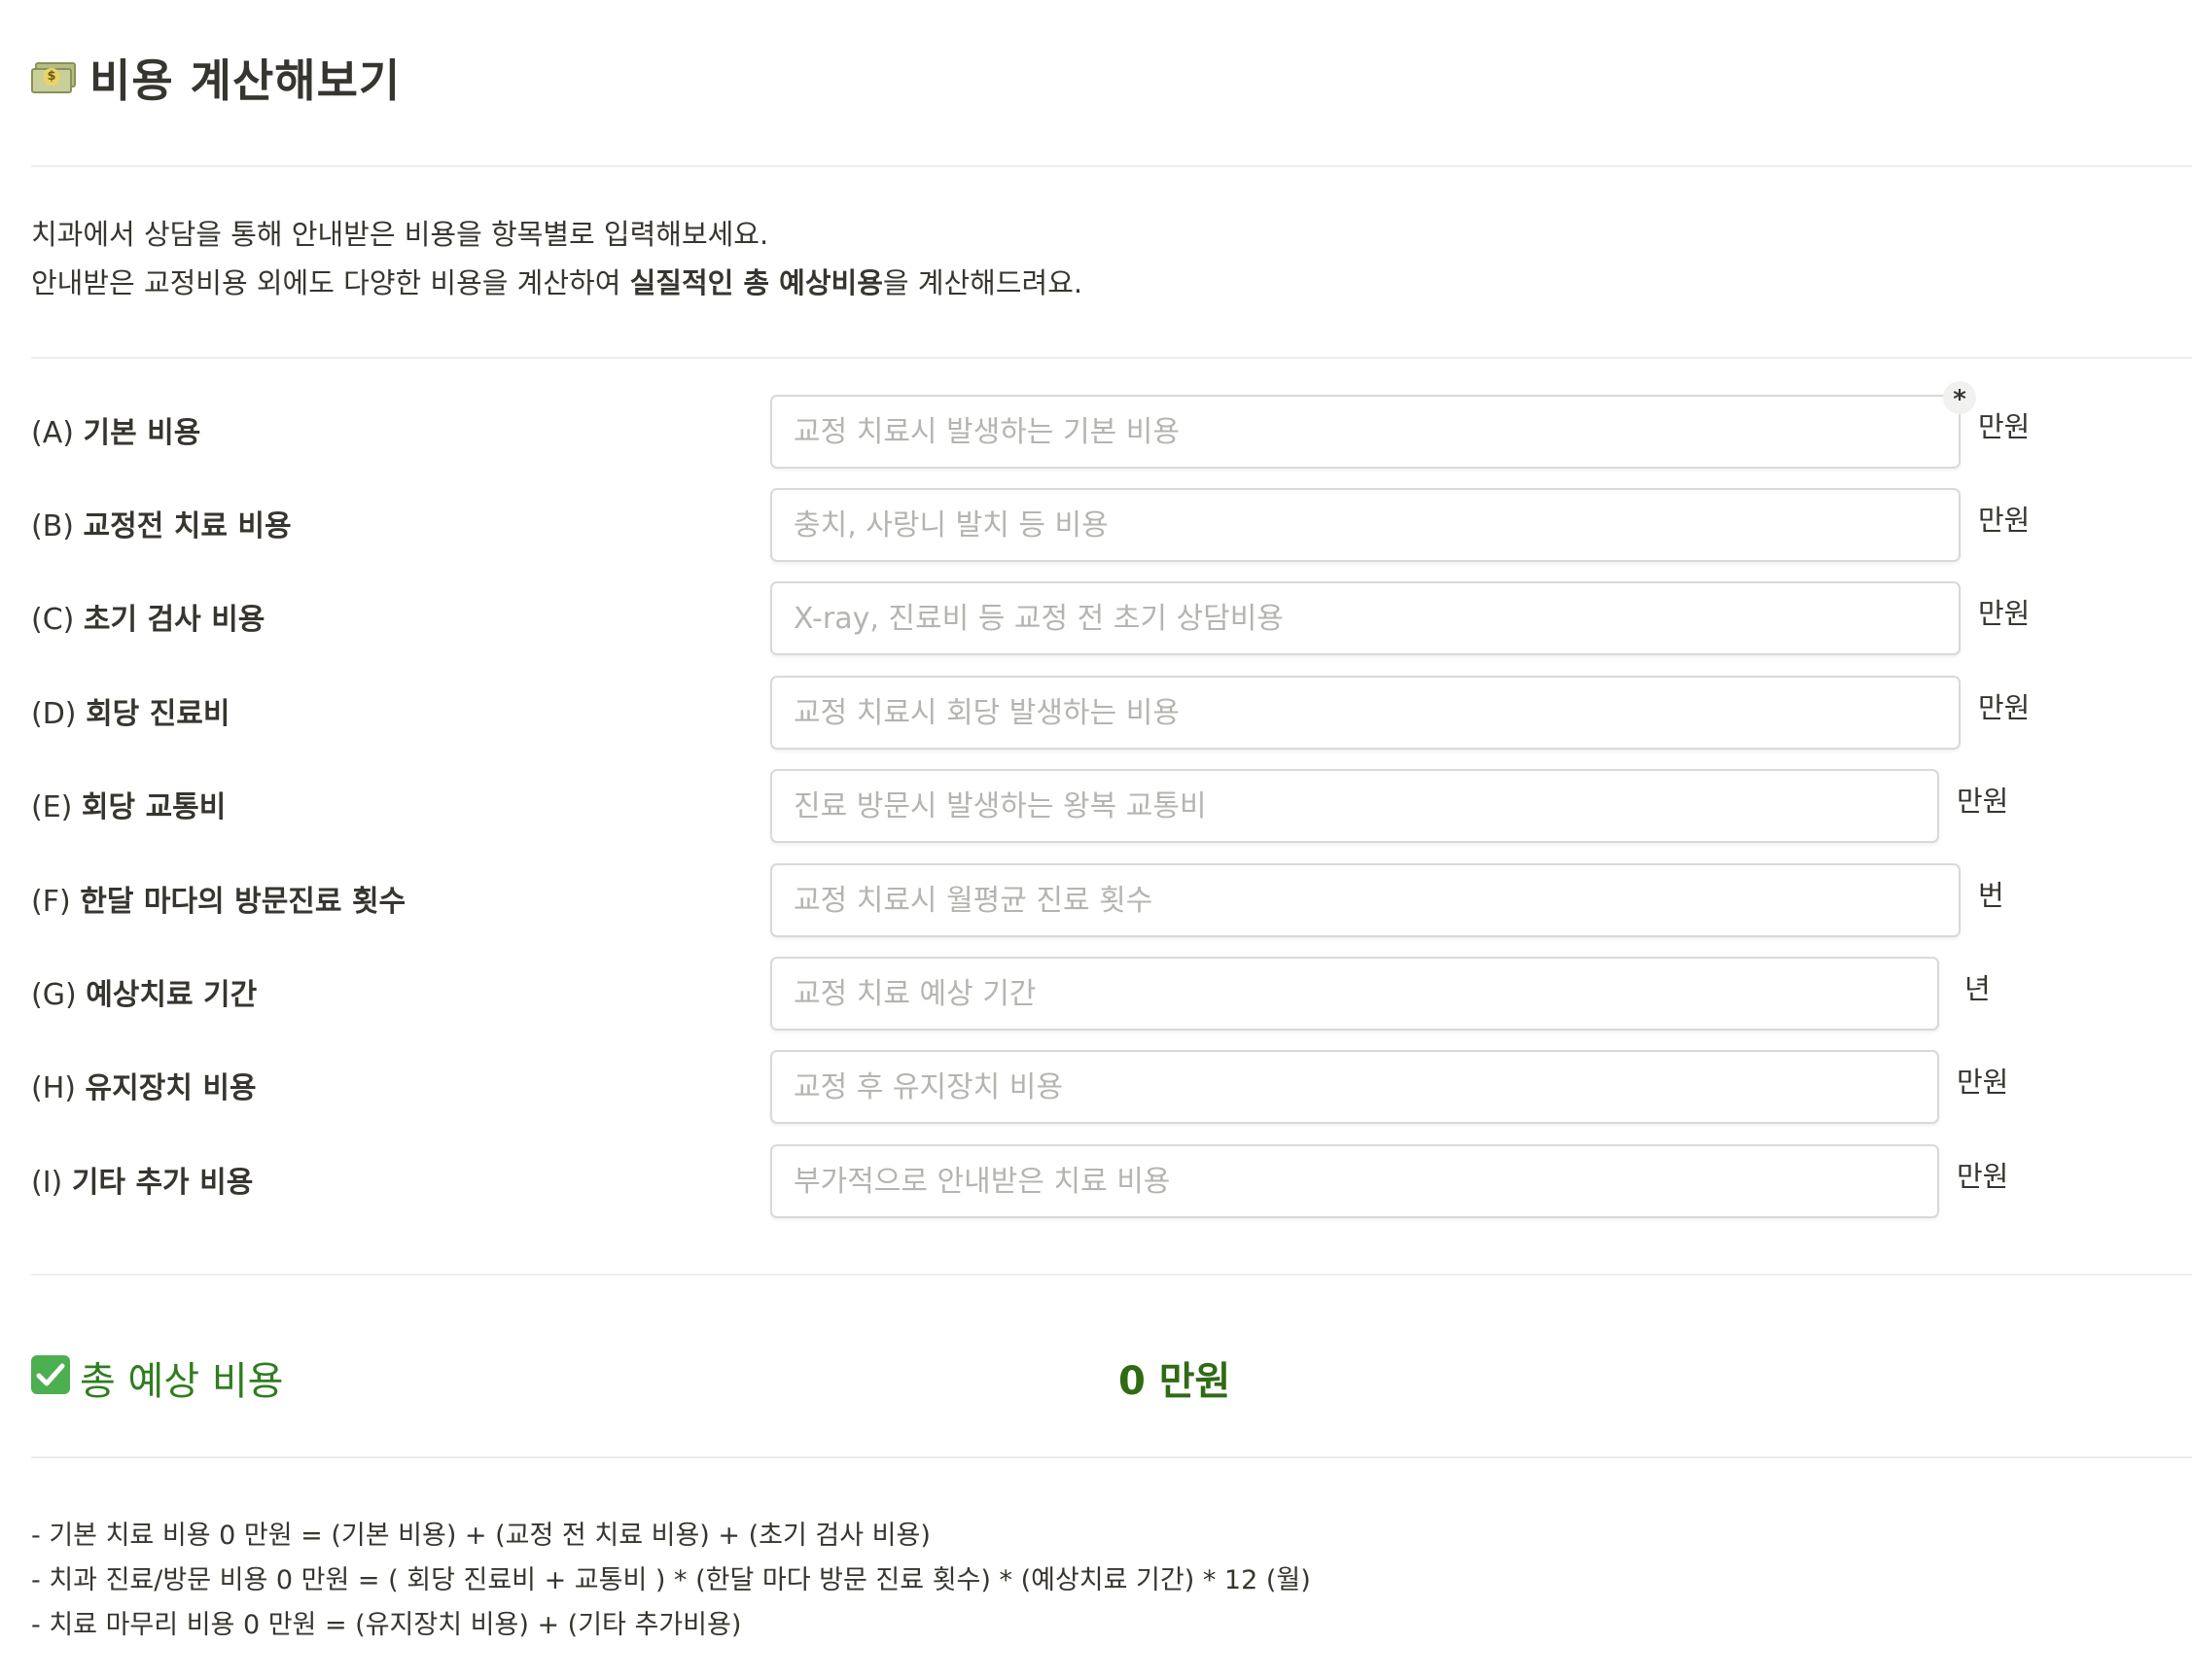  What do you see at coordinates (1365, 618) in the screenshot?
I see `initial-exam-cost-input` at bounding box center [1365, 618].